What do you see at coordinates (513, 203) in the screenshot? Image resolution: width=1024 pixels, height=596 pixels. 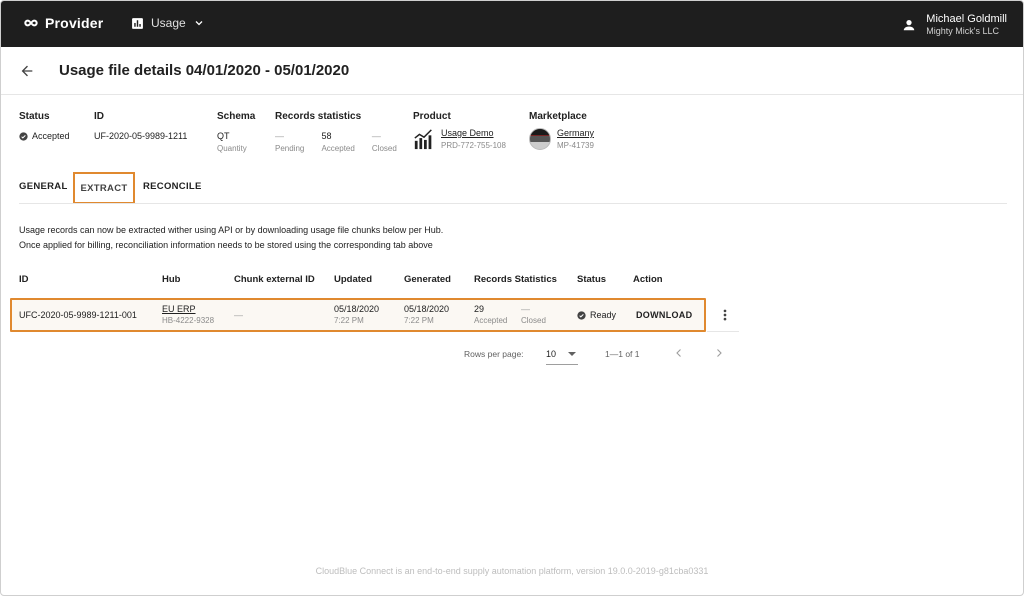 I see `tabs-divider` at bounding box center [513, 203].